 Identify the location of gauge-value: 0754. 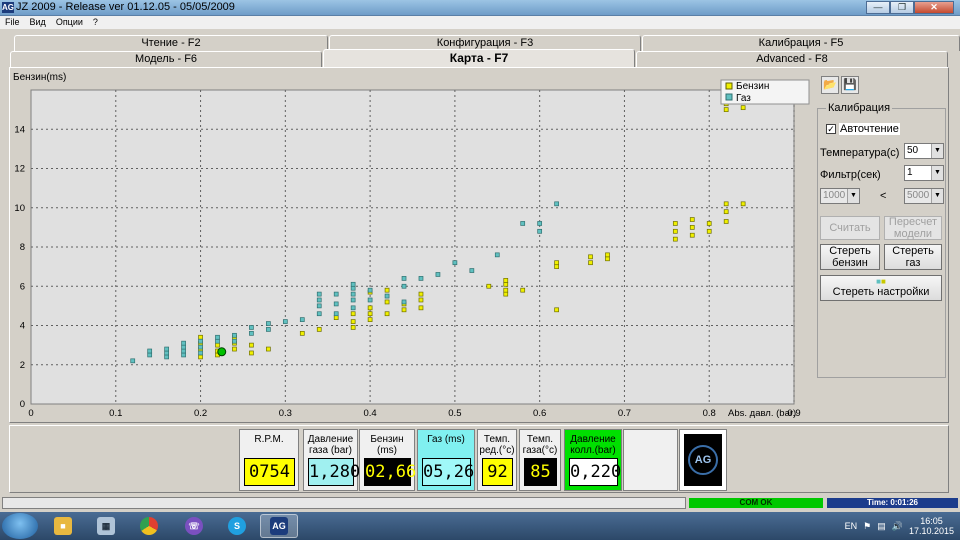
(269, 472).